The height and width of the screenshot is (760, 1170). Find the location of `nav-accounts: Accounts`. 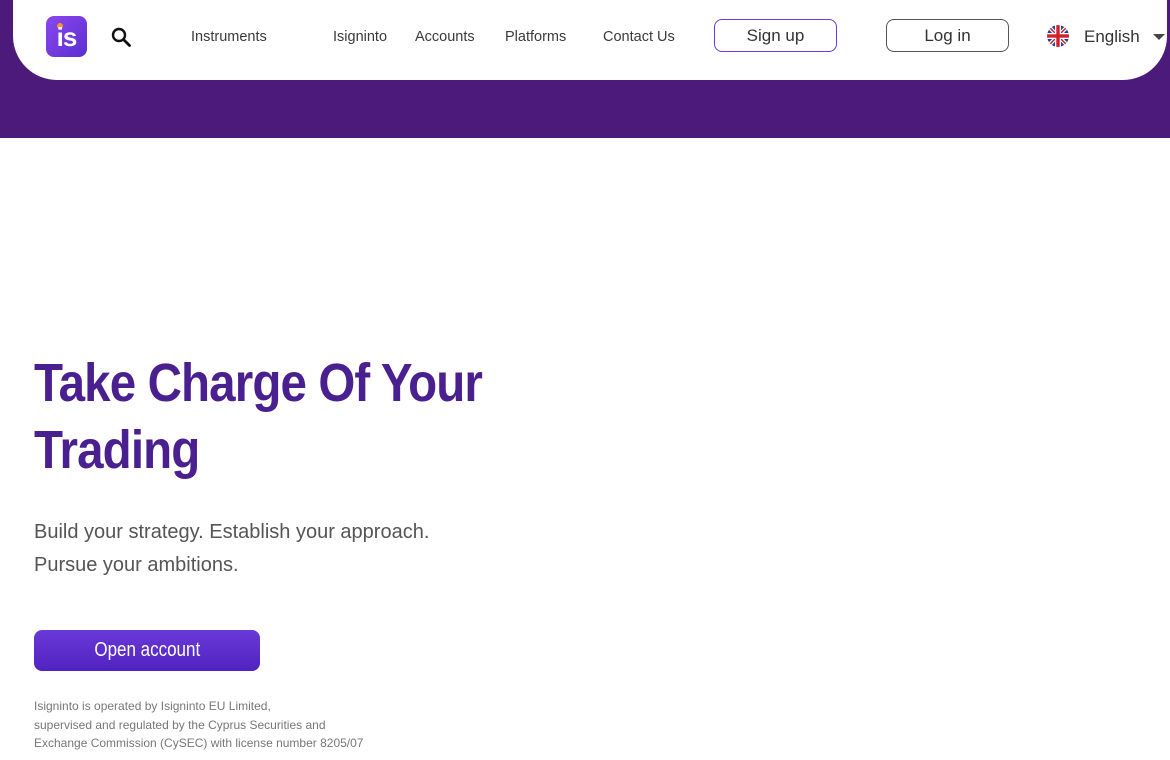

nav-accounts: Accounts is located at coordinates (445, 37).